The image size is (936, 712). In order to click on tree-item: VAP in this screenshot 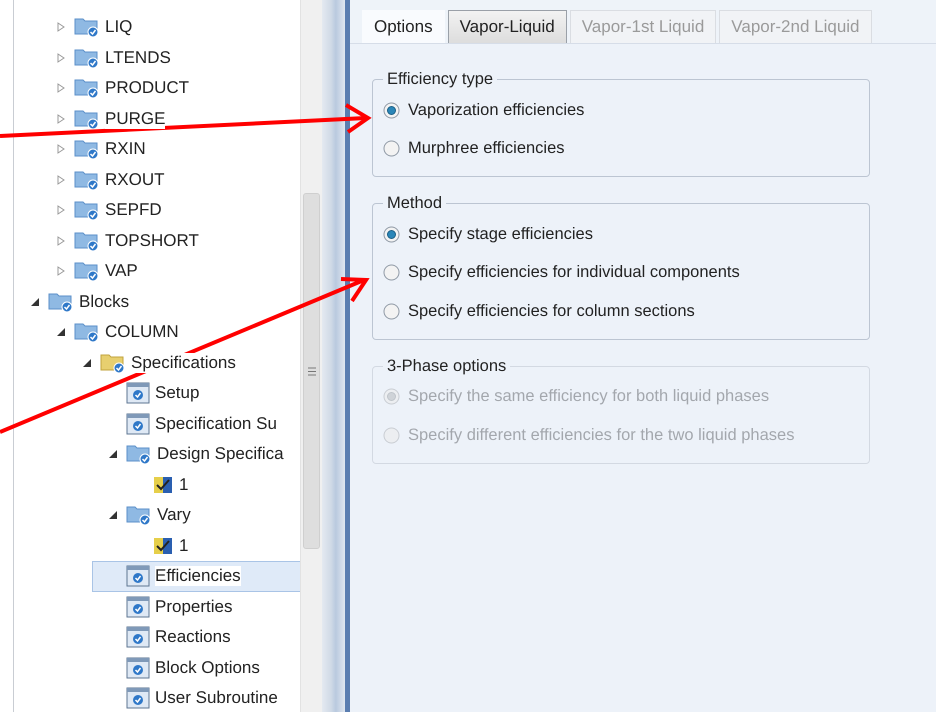, I will do `click(170, 271)`.